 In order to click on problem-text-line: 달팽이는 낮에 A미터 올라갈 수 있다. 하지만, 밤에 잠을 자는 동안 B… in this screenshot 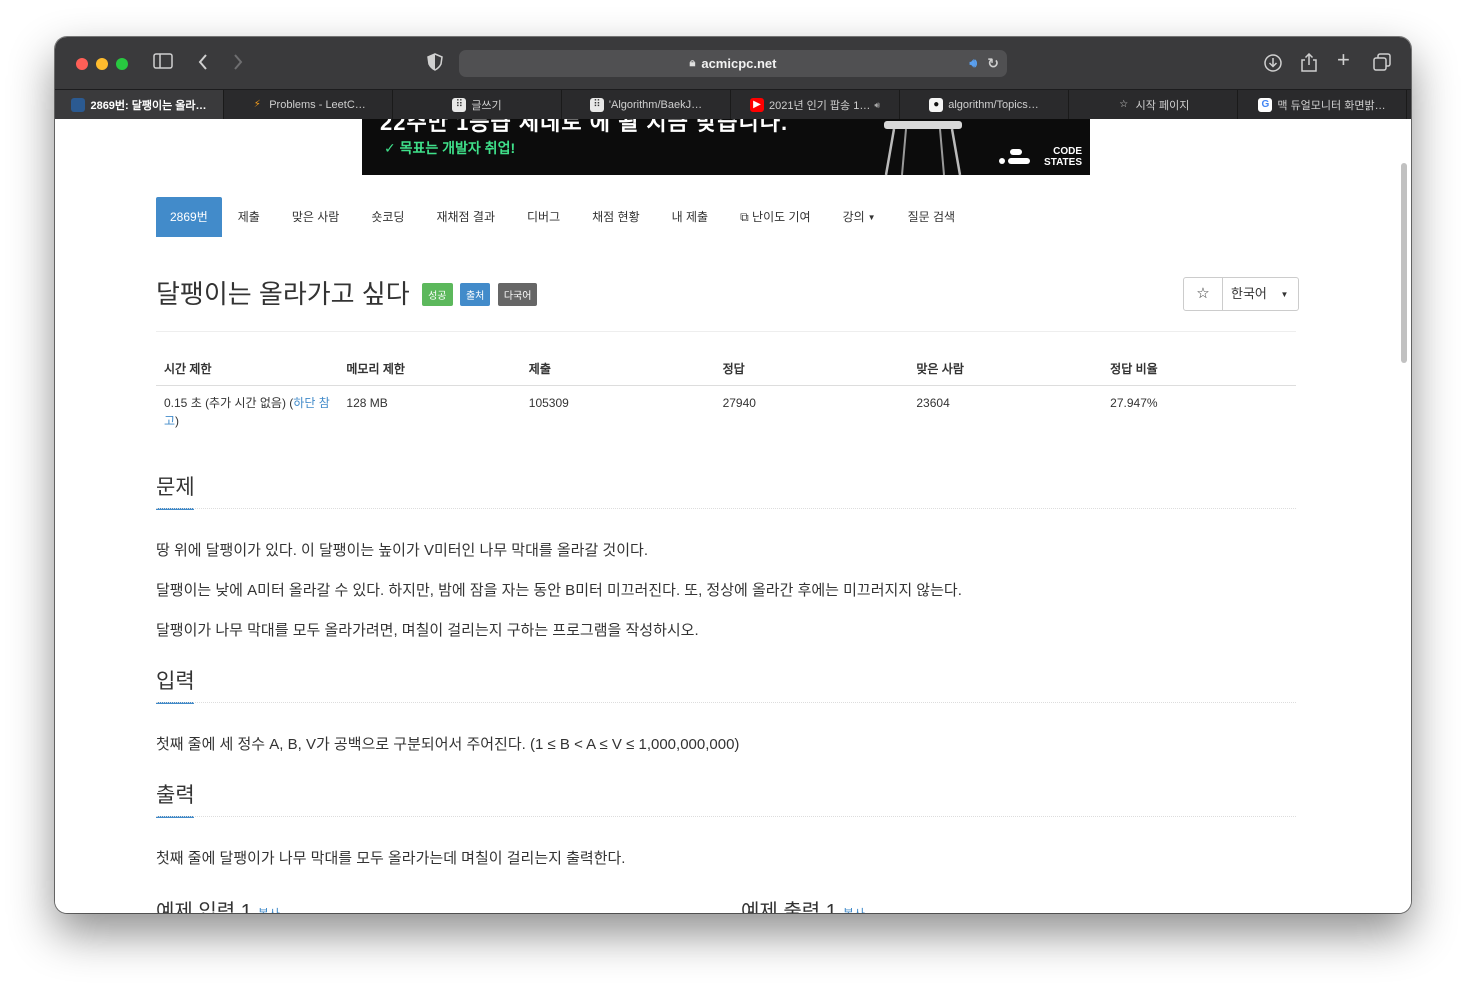, I will do `click(559, 590)`.